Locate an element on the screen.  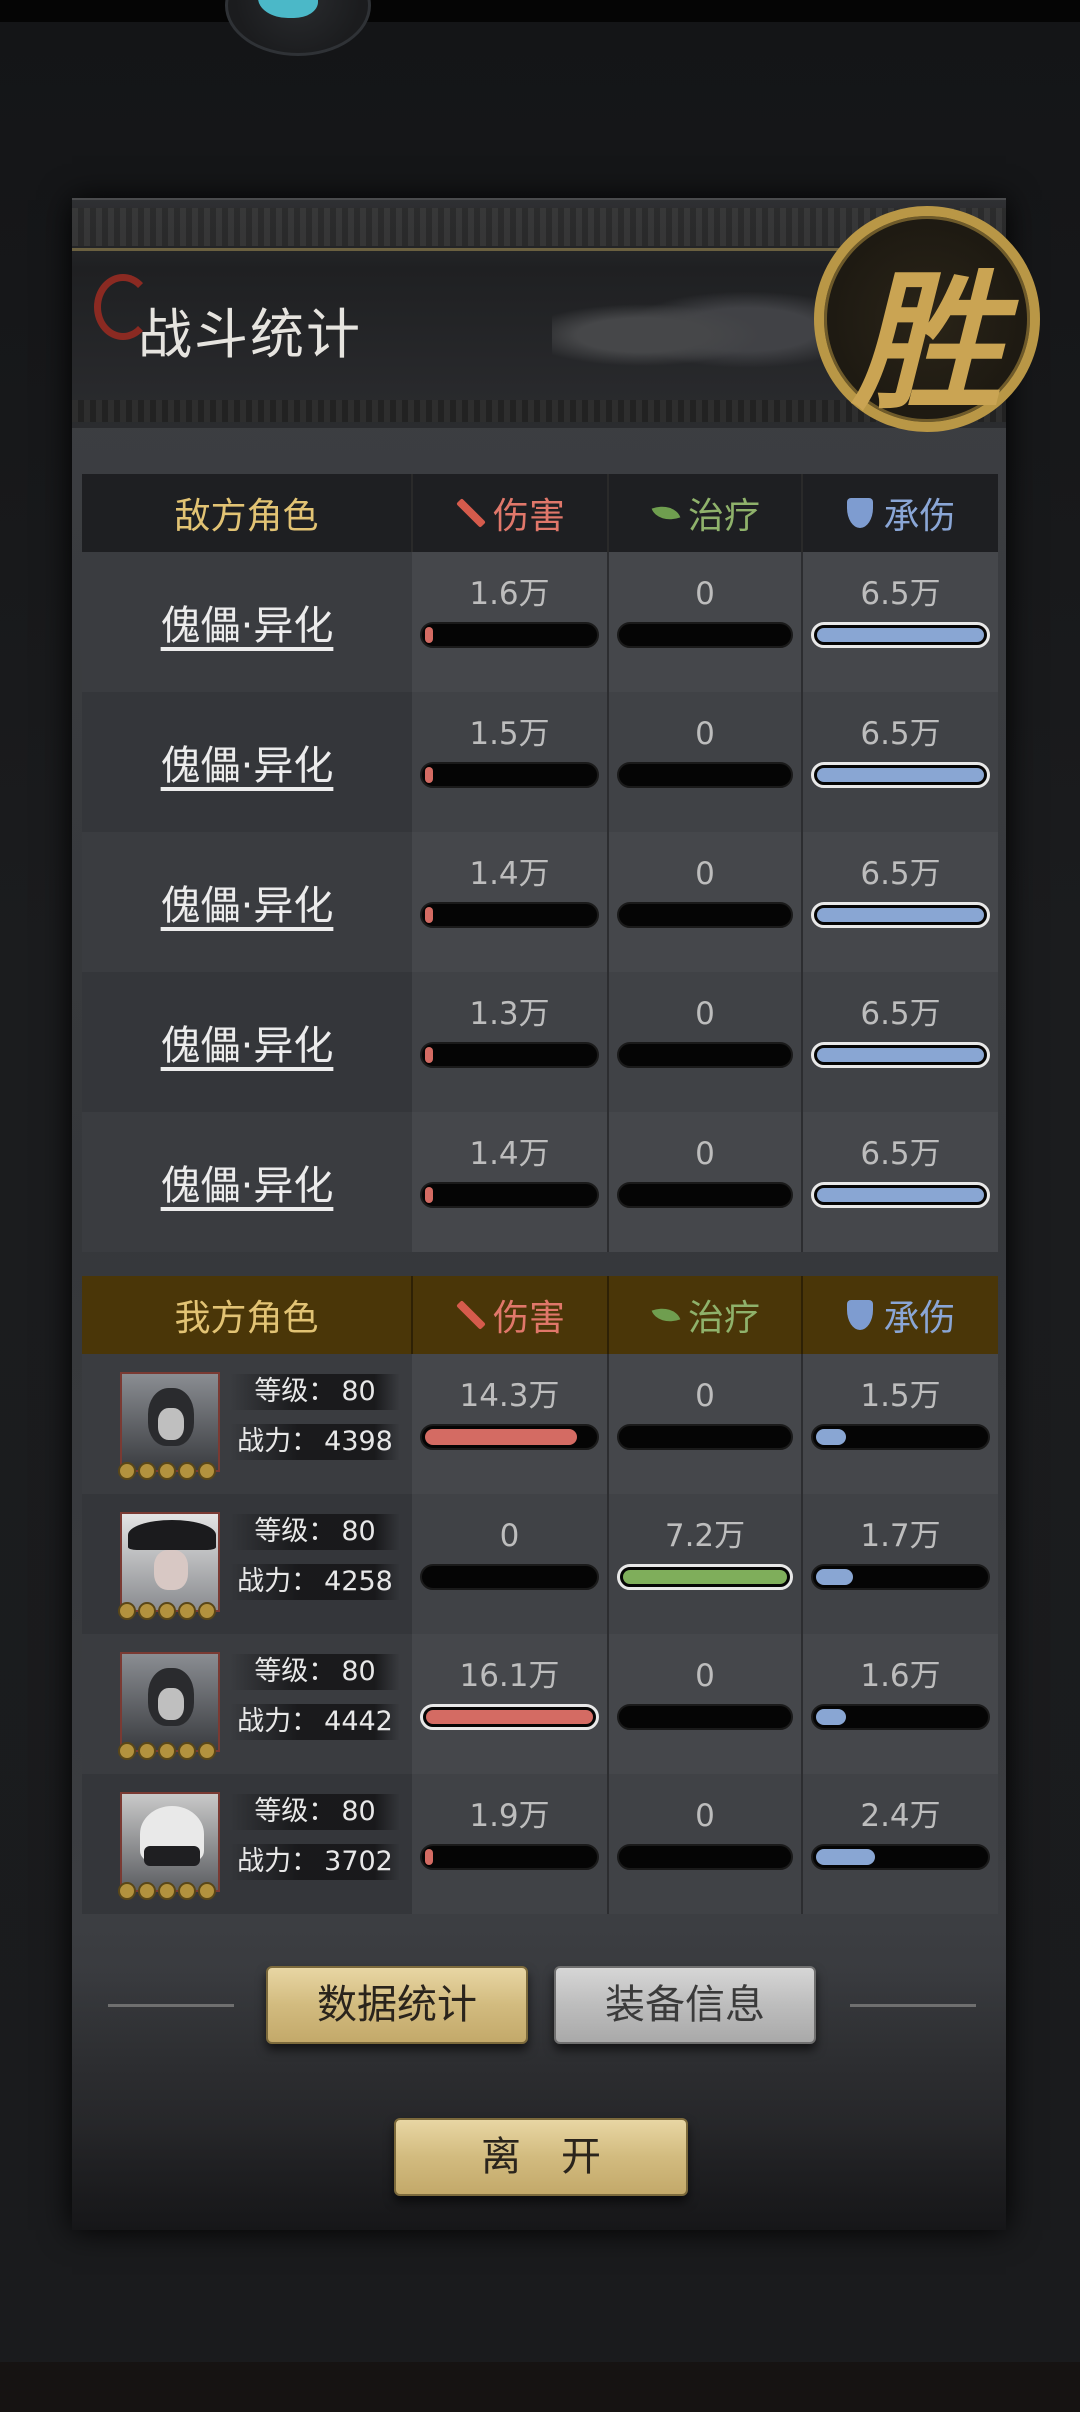
leave-button: 离 开 is located at coordinates (541, 2157).